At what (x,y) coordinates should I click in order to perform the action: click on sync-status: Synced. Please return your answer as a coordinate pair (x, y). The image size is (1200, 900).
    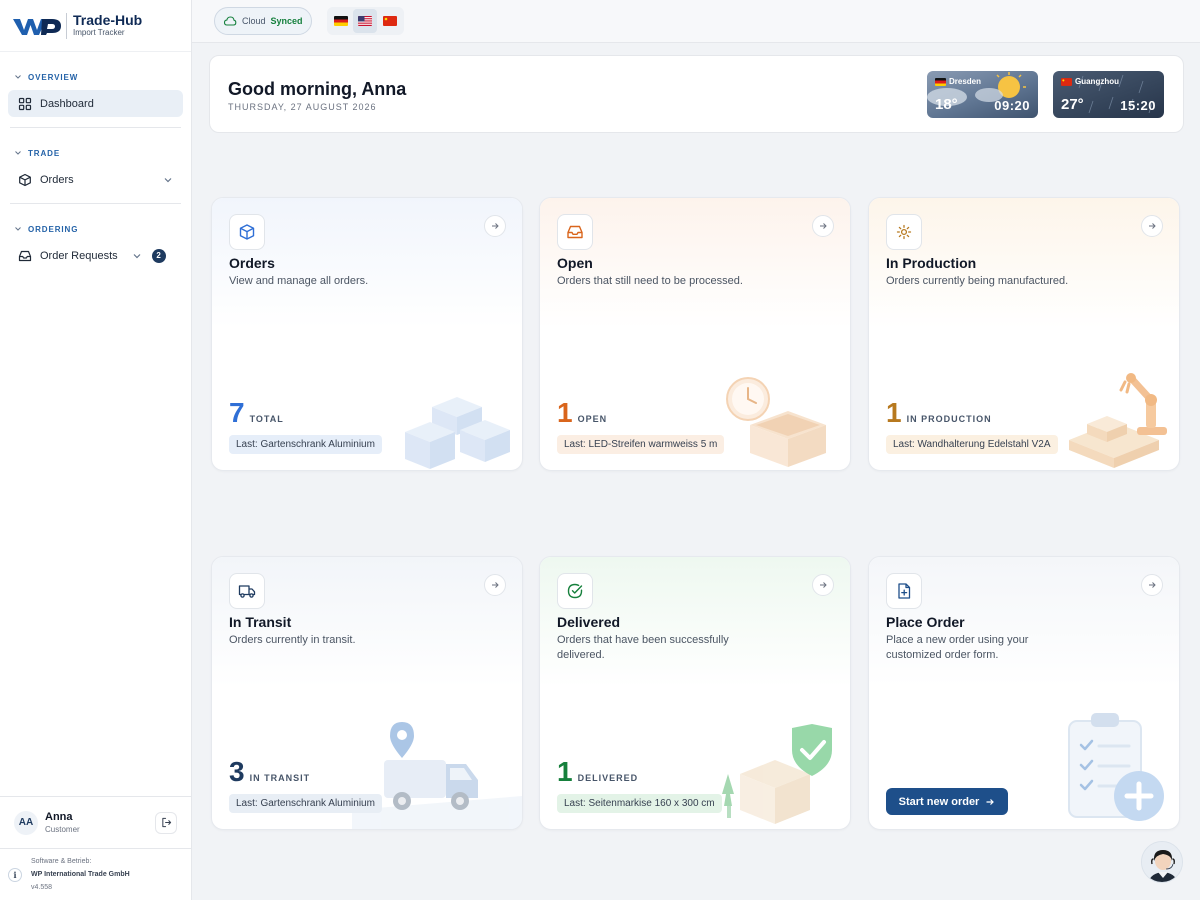
    Looking at the image, I should click on (286, 21).